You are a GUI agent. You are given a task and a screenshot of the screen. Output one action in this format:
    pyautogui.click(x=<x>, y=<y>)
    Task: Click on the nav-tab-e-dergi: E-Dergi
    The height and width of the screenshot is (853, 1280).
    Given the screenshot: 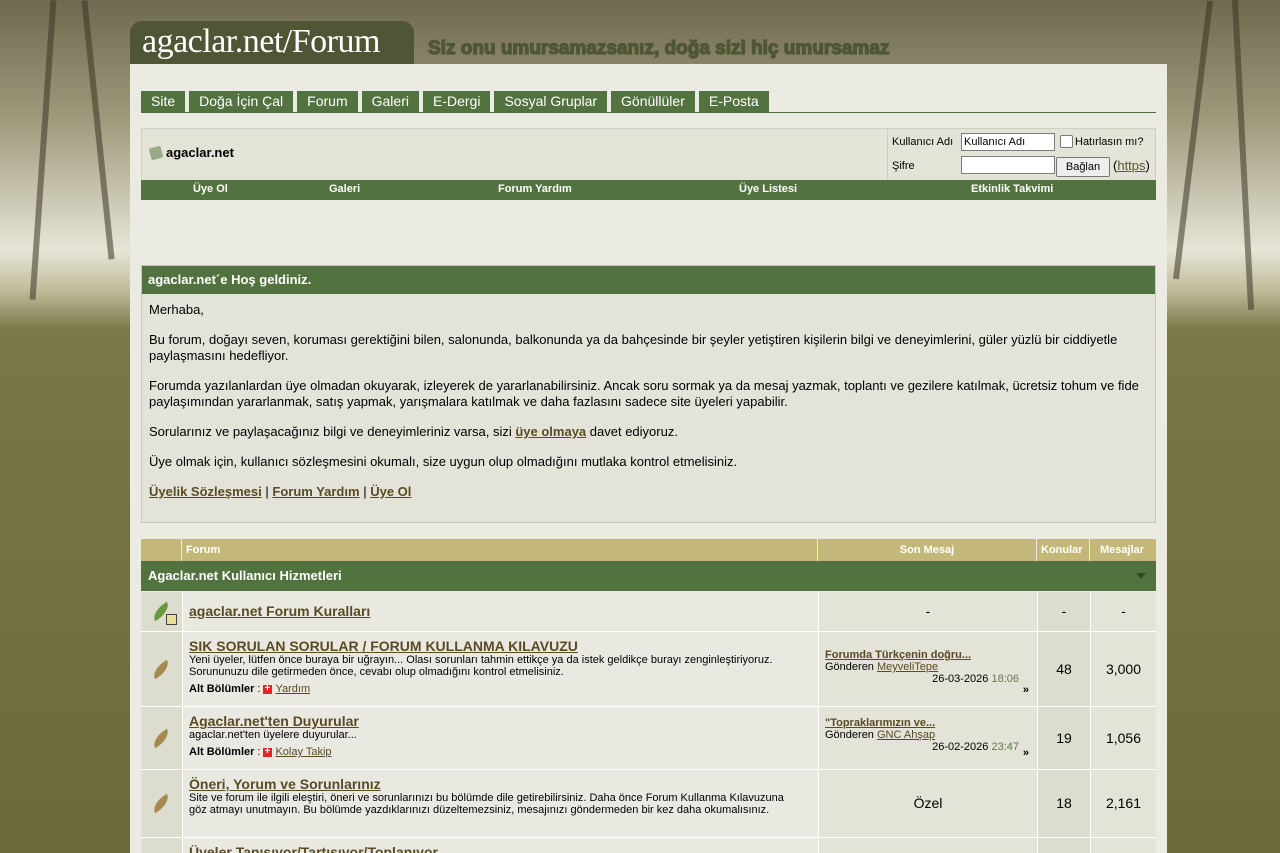 What is the action you would take?
    pyautogui.click(x=456, y=101)
    